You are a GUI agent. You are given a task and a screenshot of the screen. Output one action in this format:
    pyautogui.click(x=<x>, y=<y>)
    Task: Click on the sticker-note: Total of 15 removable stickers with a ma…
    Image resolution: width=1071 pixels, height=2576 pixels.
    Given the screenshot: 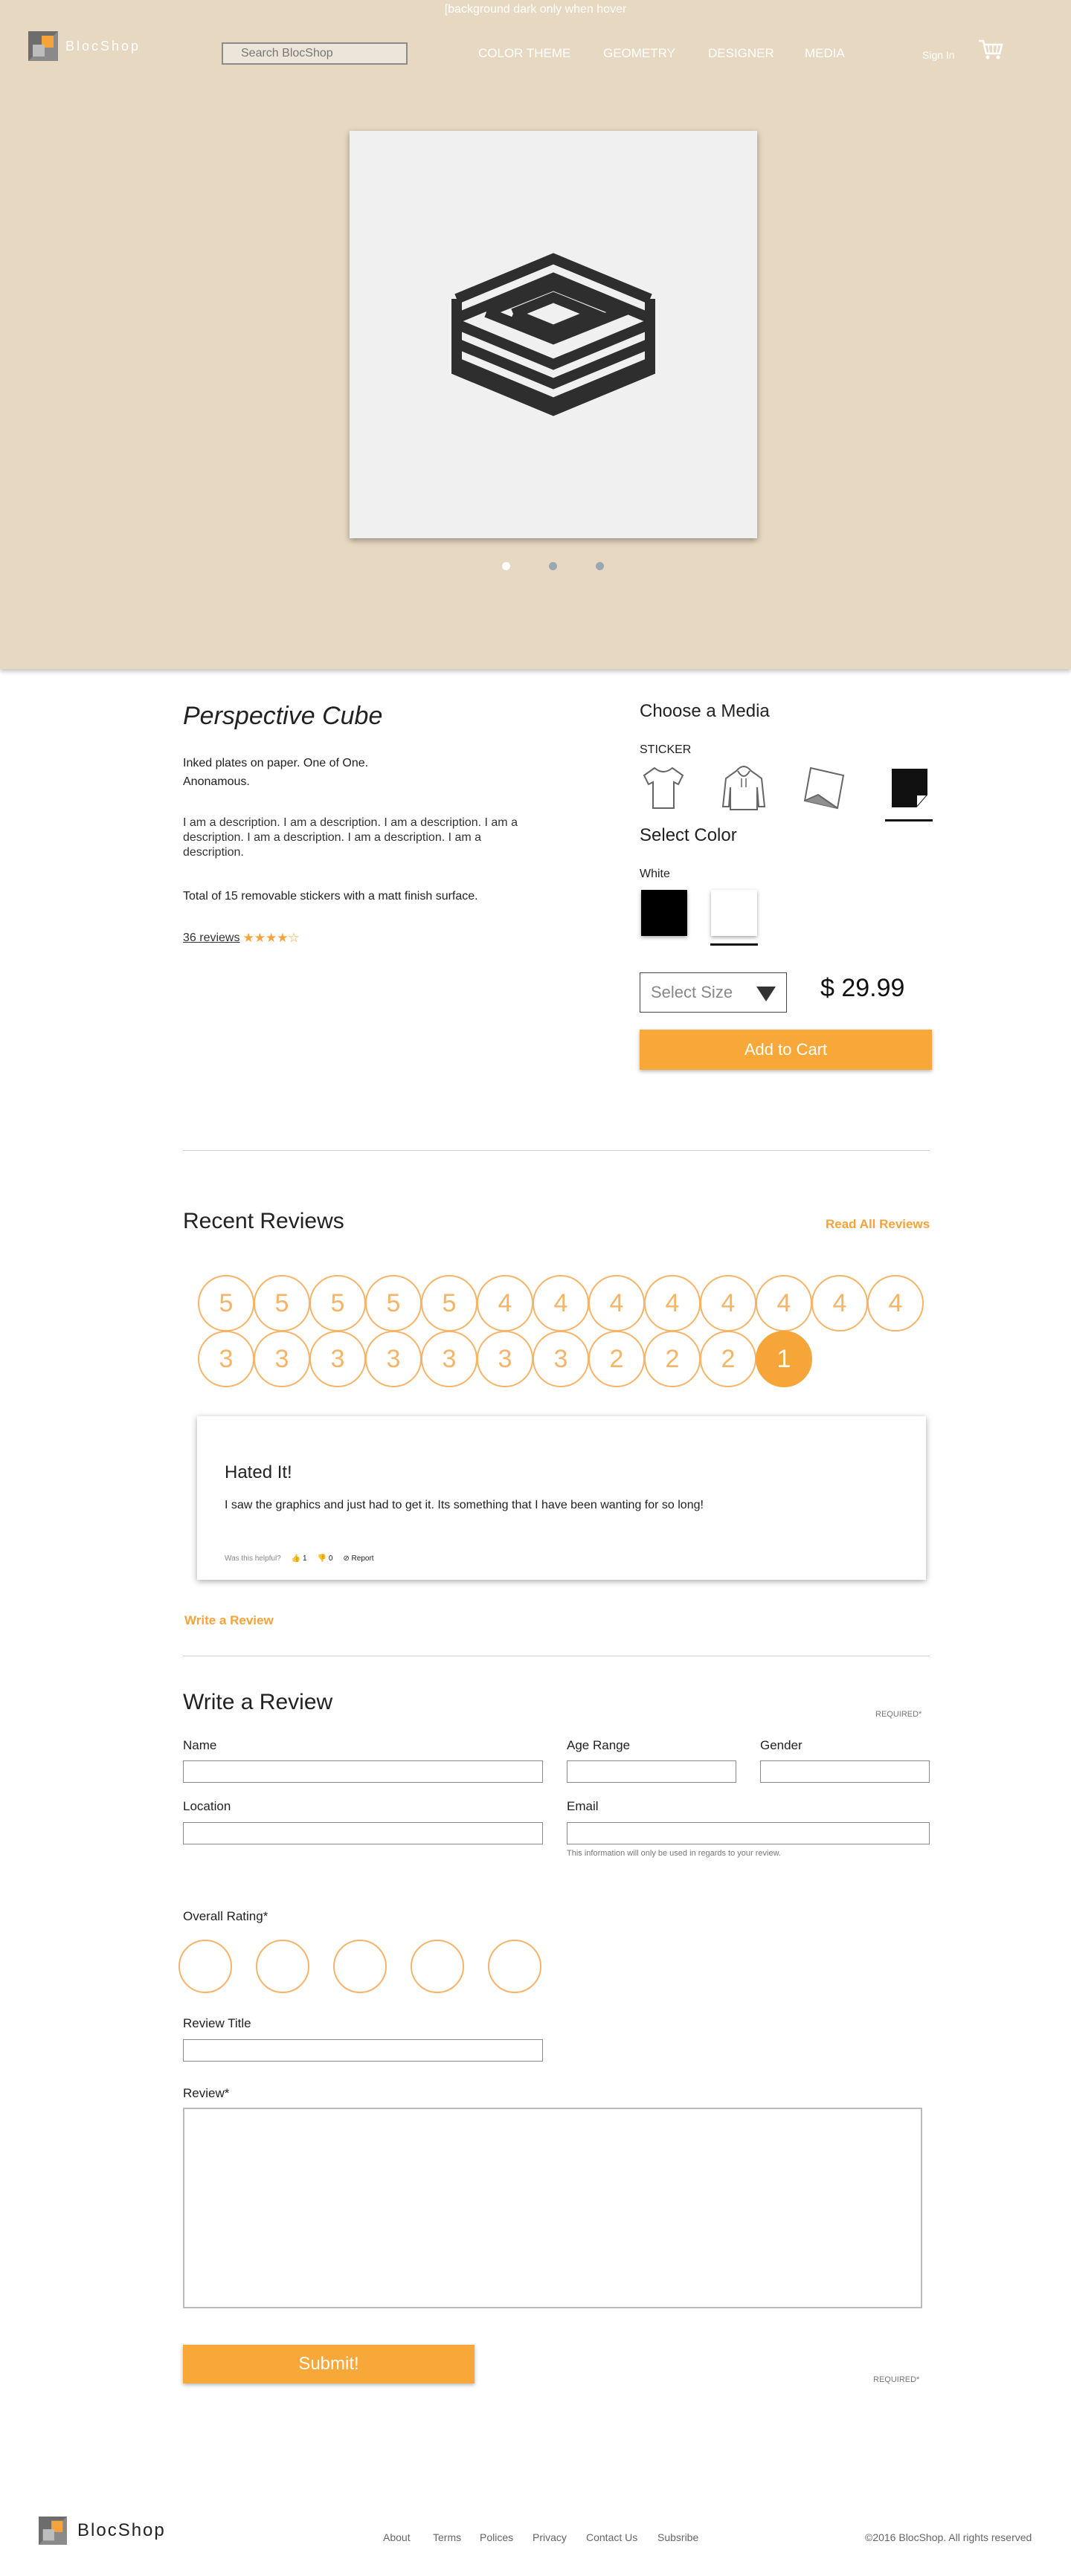 What is the action you would take?
    pyautogui.click(x=330, y=896)
    